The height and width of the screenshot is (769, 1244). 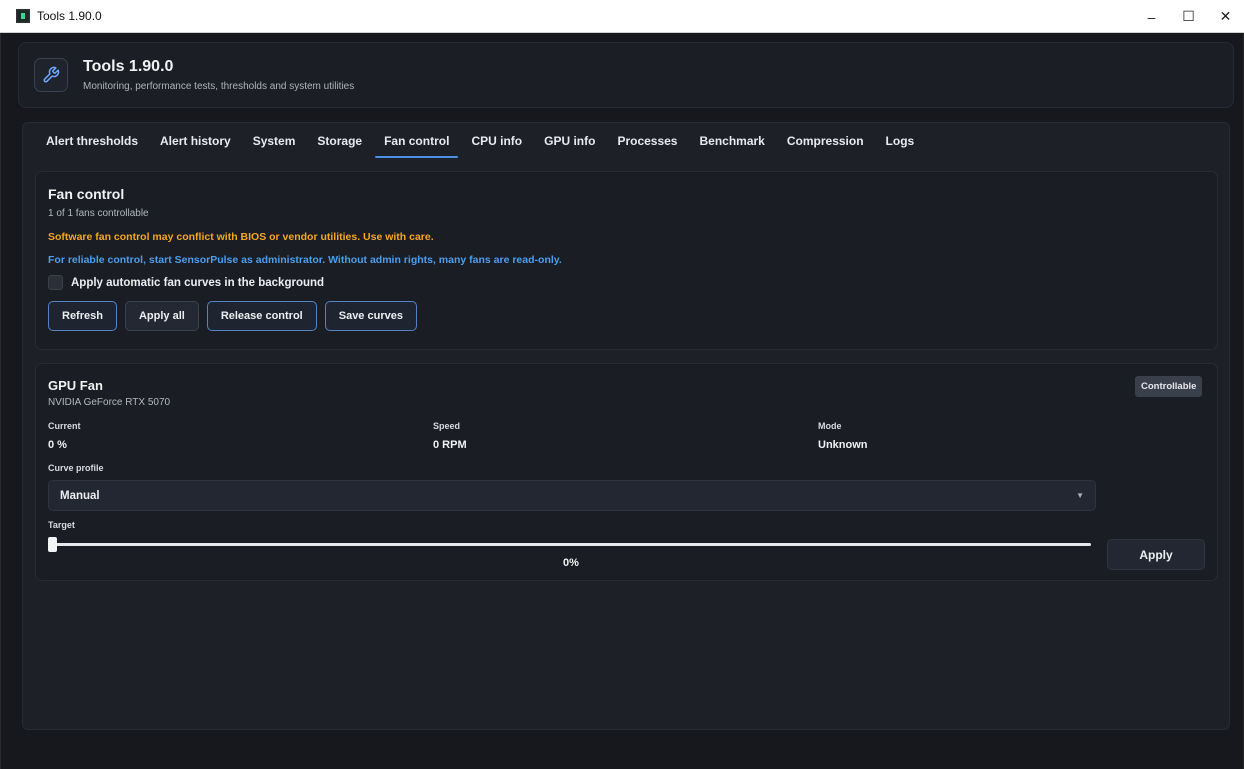 What do you see at coordinates (496, 141) in the screenshot?
I see `tab-cpu-info: CPU info` at bounding box center [496, 141].